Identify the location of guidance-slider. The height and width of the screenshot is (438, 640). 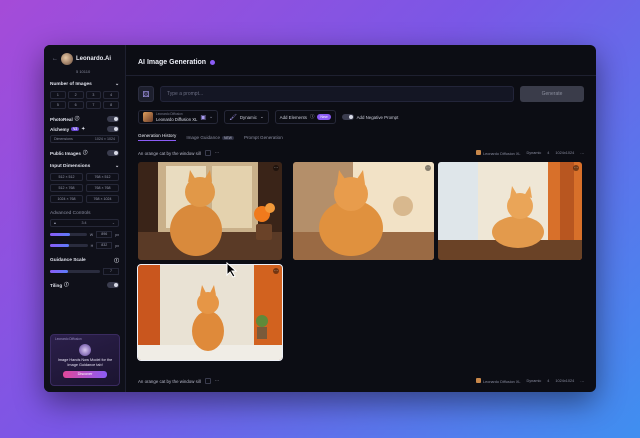
(75, 271).